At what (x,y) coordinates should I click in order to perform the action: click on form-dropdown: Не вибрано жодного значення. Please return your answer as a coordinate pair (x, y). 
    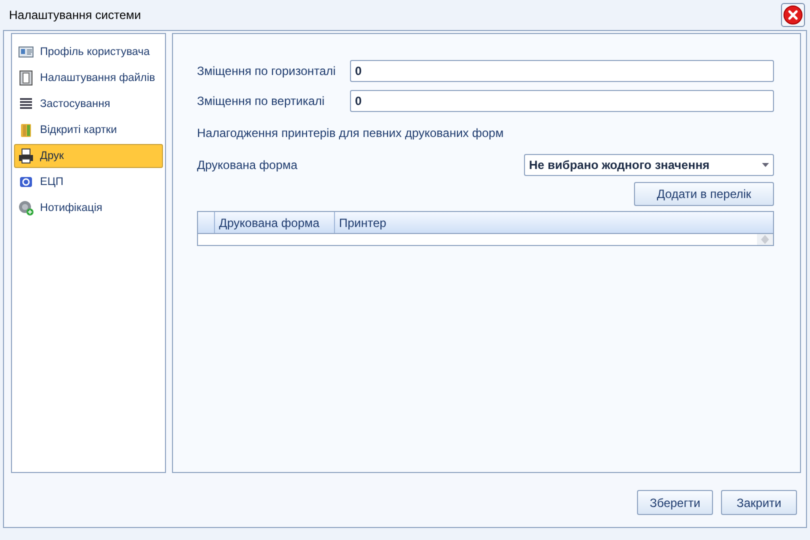
    Looking at the image, I should click on (649, 165).